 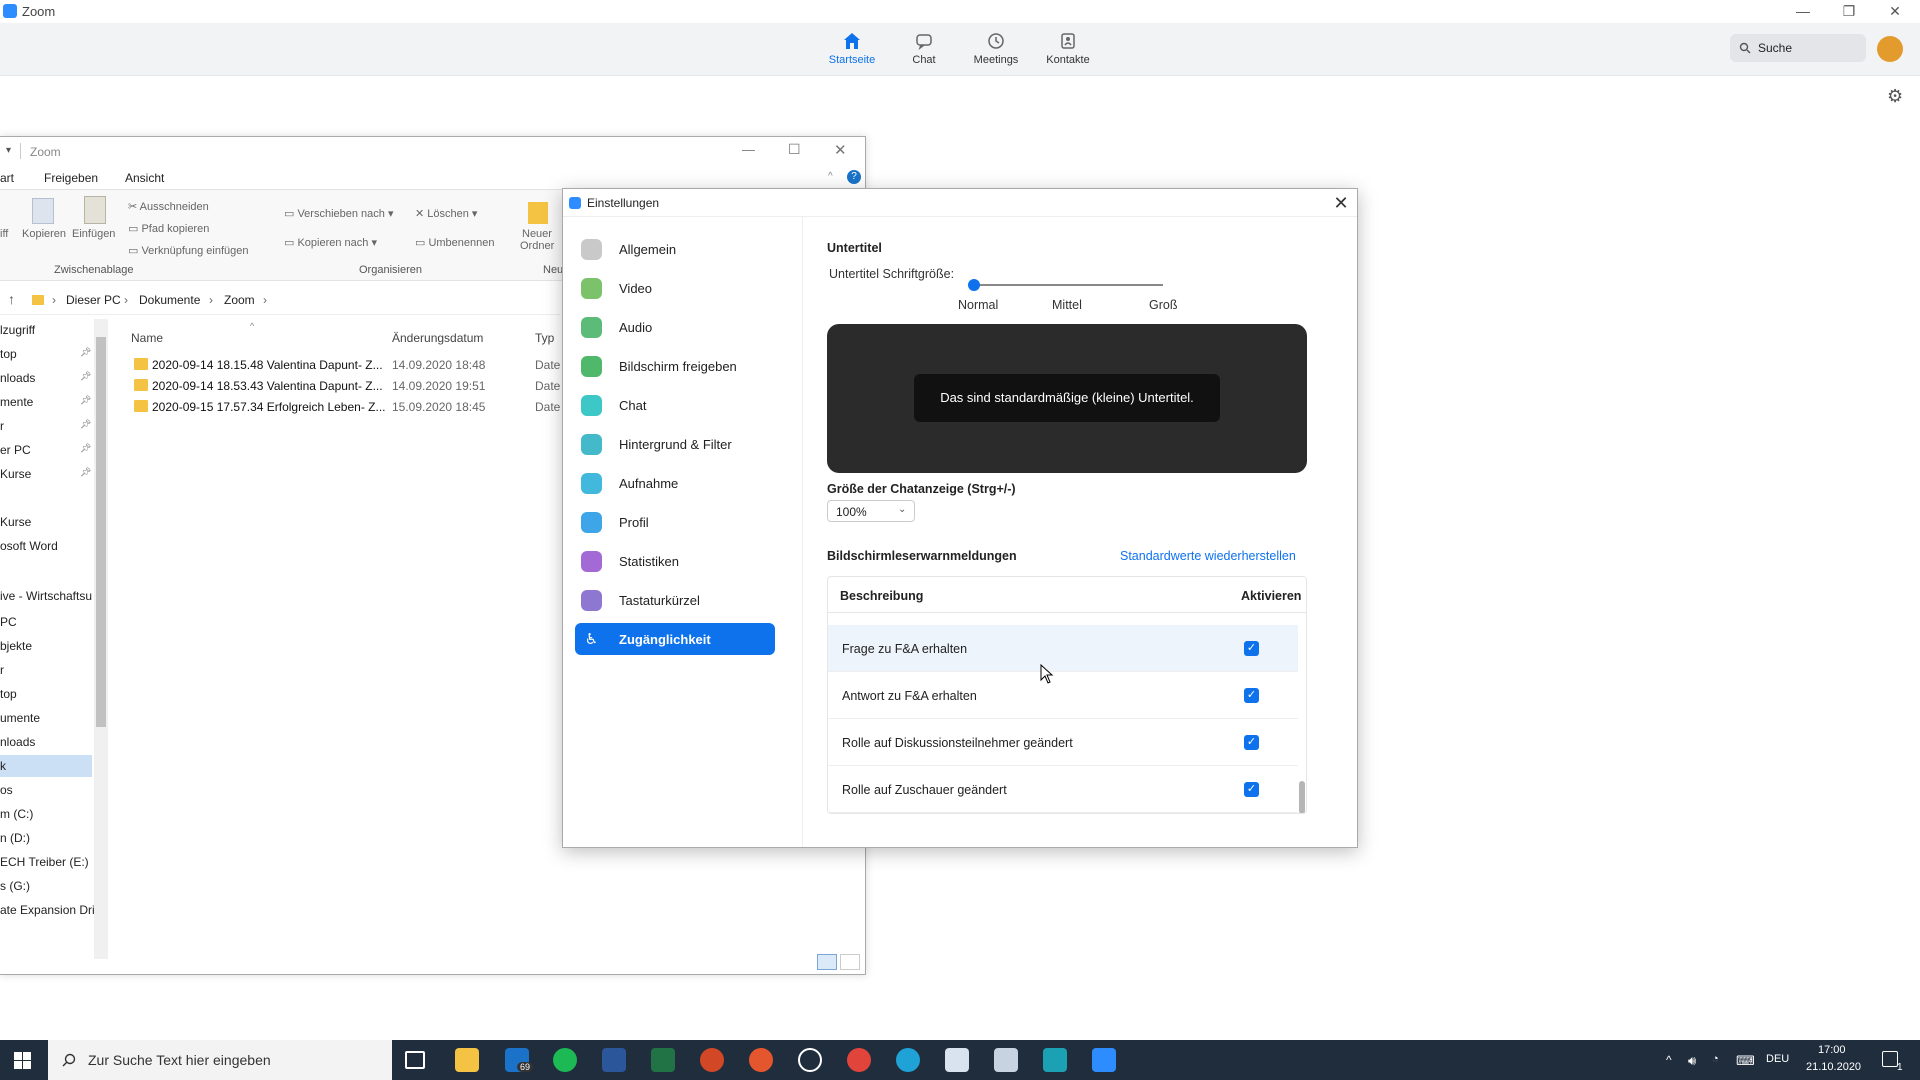 What do you see at coordinates (830, 176) in the screenshot?
I see `collapse-ribbon-icon: ^` at bounding box center [830, 176].